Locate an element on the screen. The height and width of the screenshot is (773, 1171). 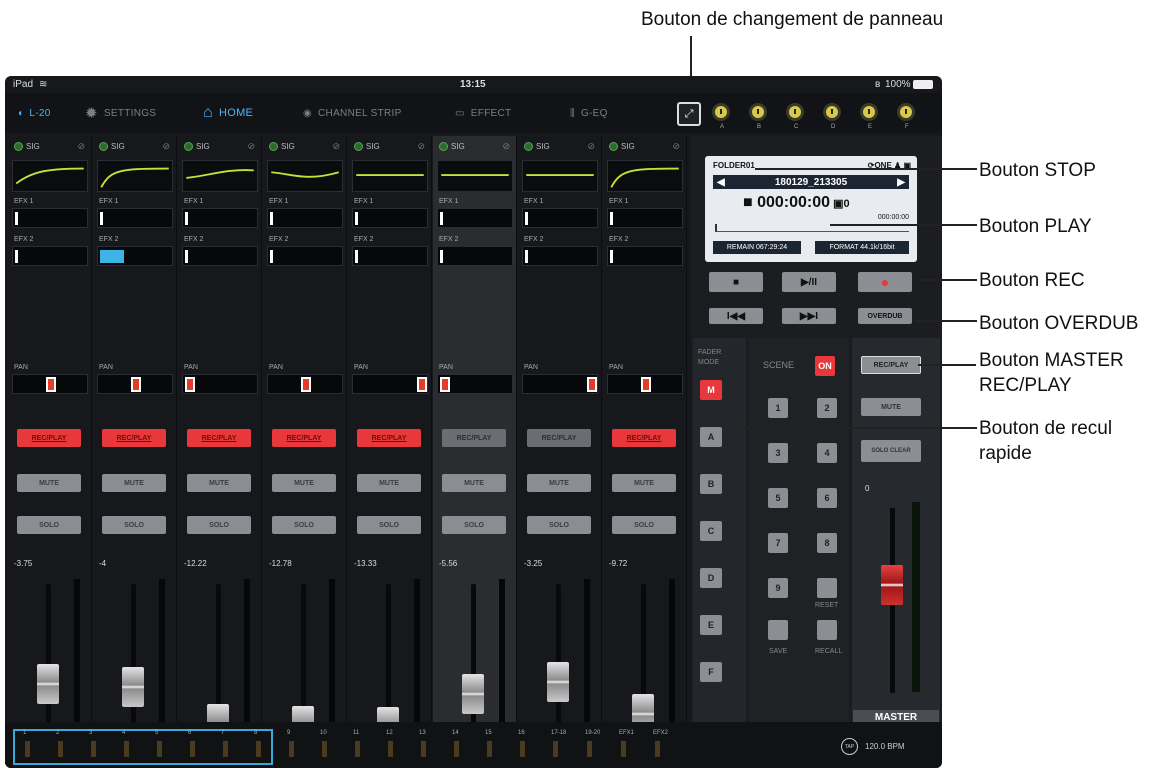
rewind-button: I◀◀ is located at coordinates (736, 316).